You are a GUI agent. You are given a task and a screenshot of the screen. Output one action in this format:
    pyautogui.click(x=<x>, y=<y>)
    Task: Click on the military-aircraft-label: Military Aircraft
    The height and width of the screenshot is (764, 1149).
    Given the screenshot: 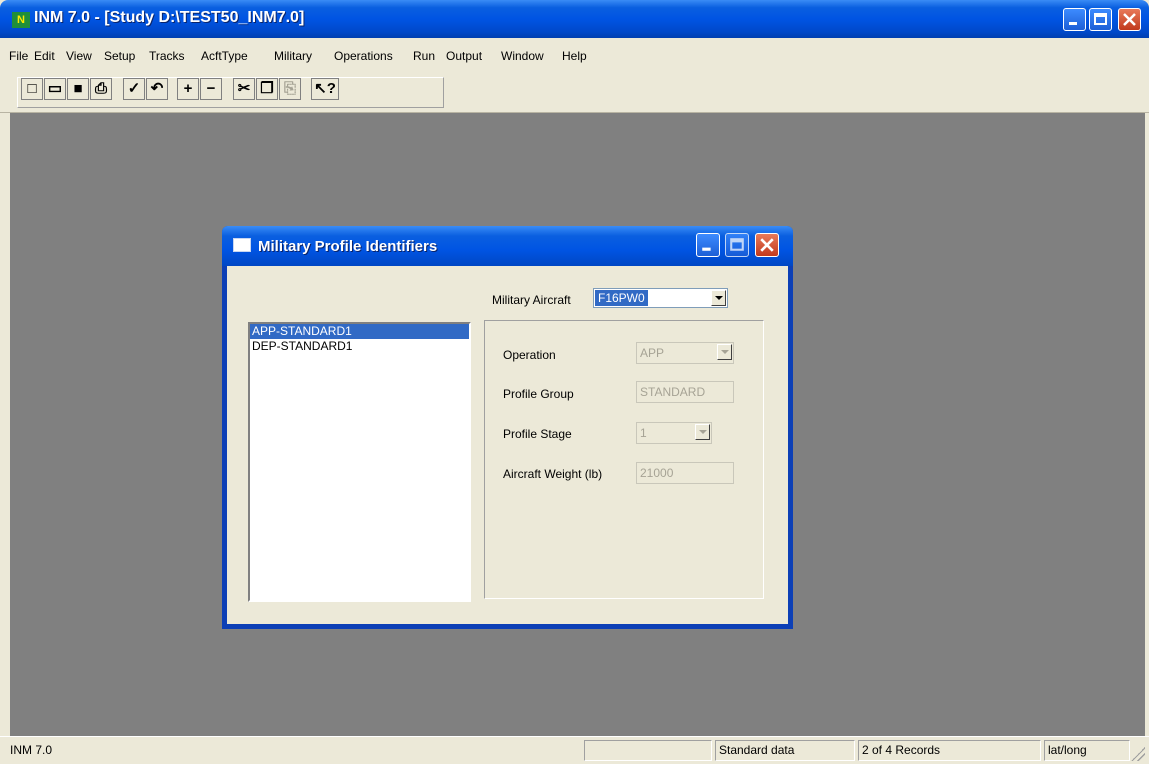 What is the action you would take?
    pyautogui.click(x=531, y=300)
    